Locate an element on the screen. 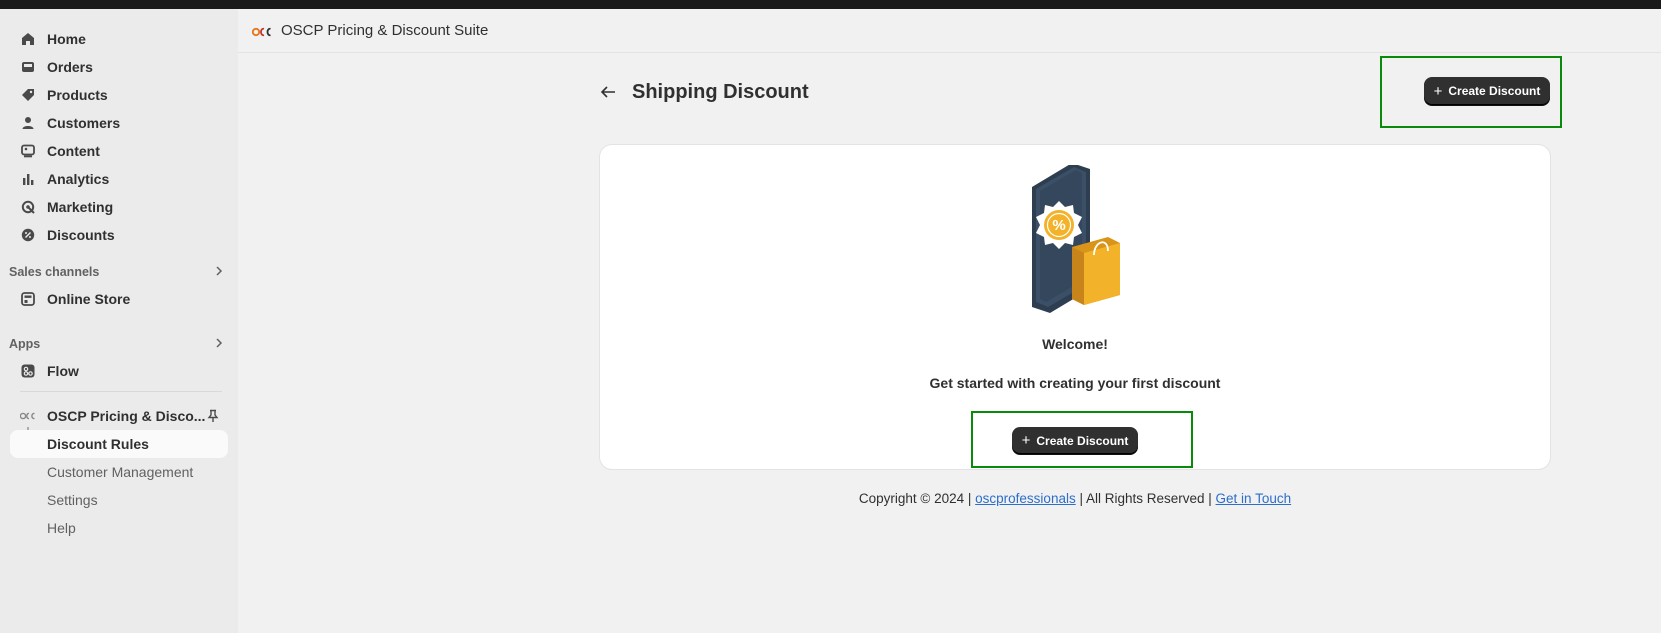  oscp-logo is located at coordinates (261, 31).